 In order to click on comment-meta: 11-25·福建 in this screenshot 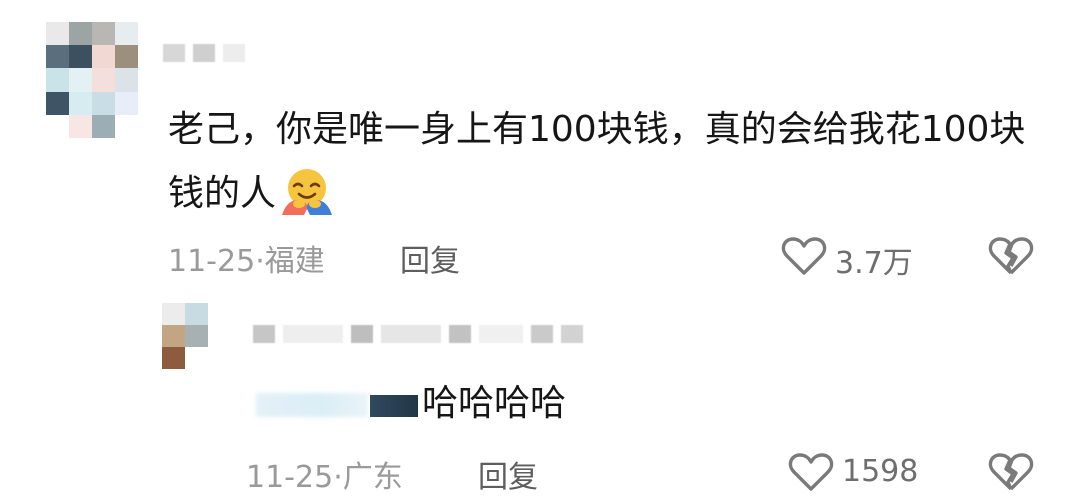, I will do `click(246, 258)`.